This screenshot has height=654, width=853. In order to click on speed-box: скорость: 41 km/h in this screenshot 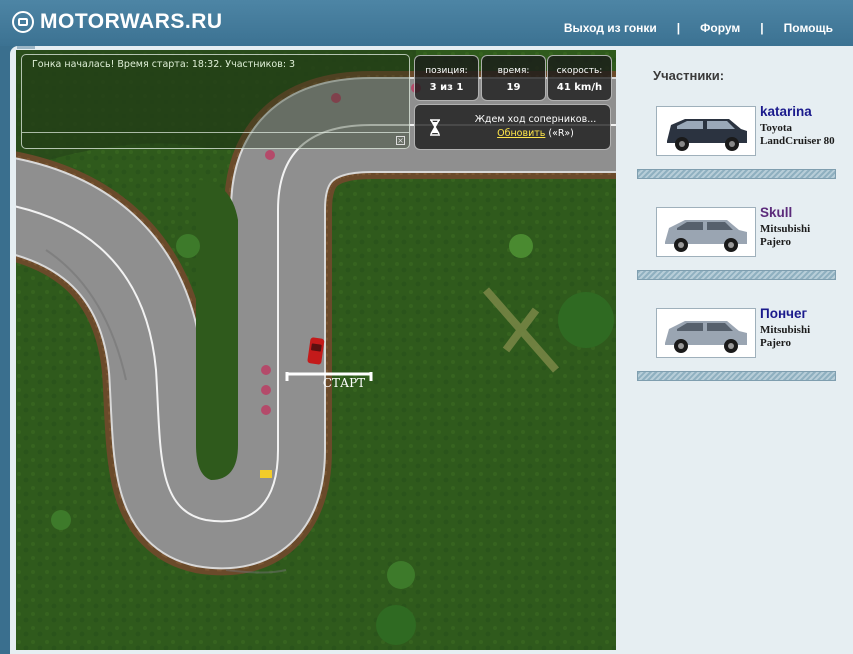, I will do `click(579, 78)`.